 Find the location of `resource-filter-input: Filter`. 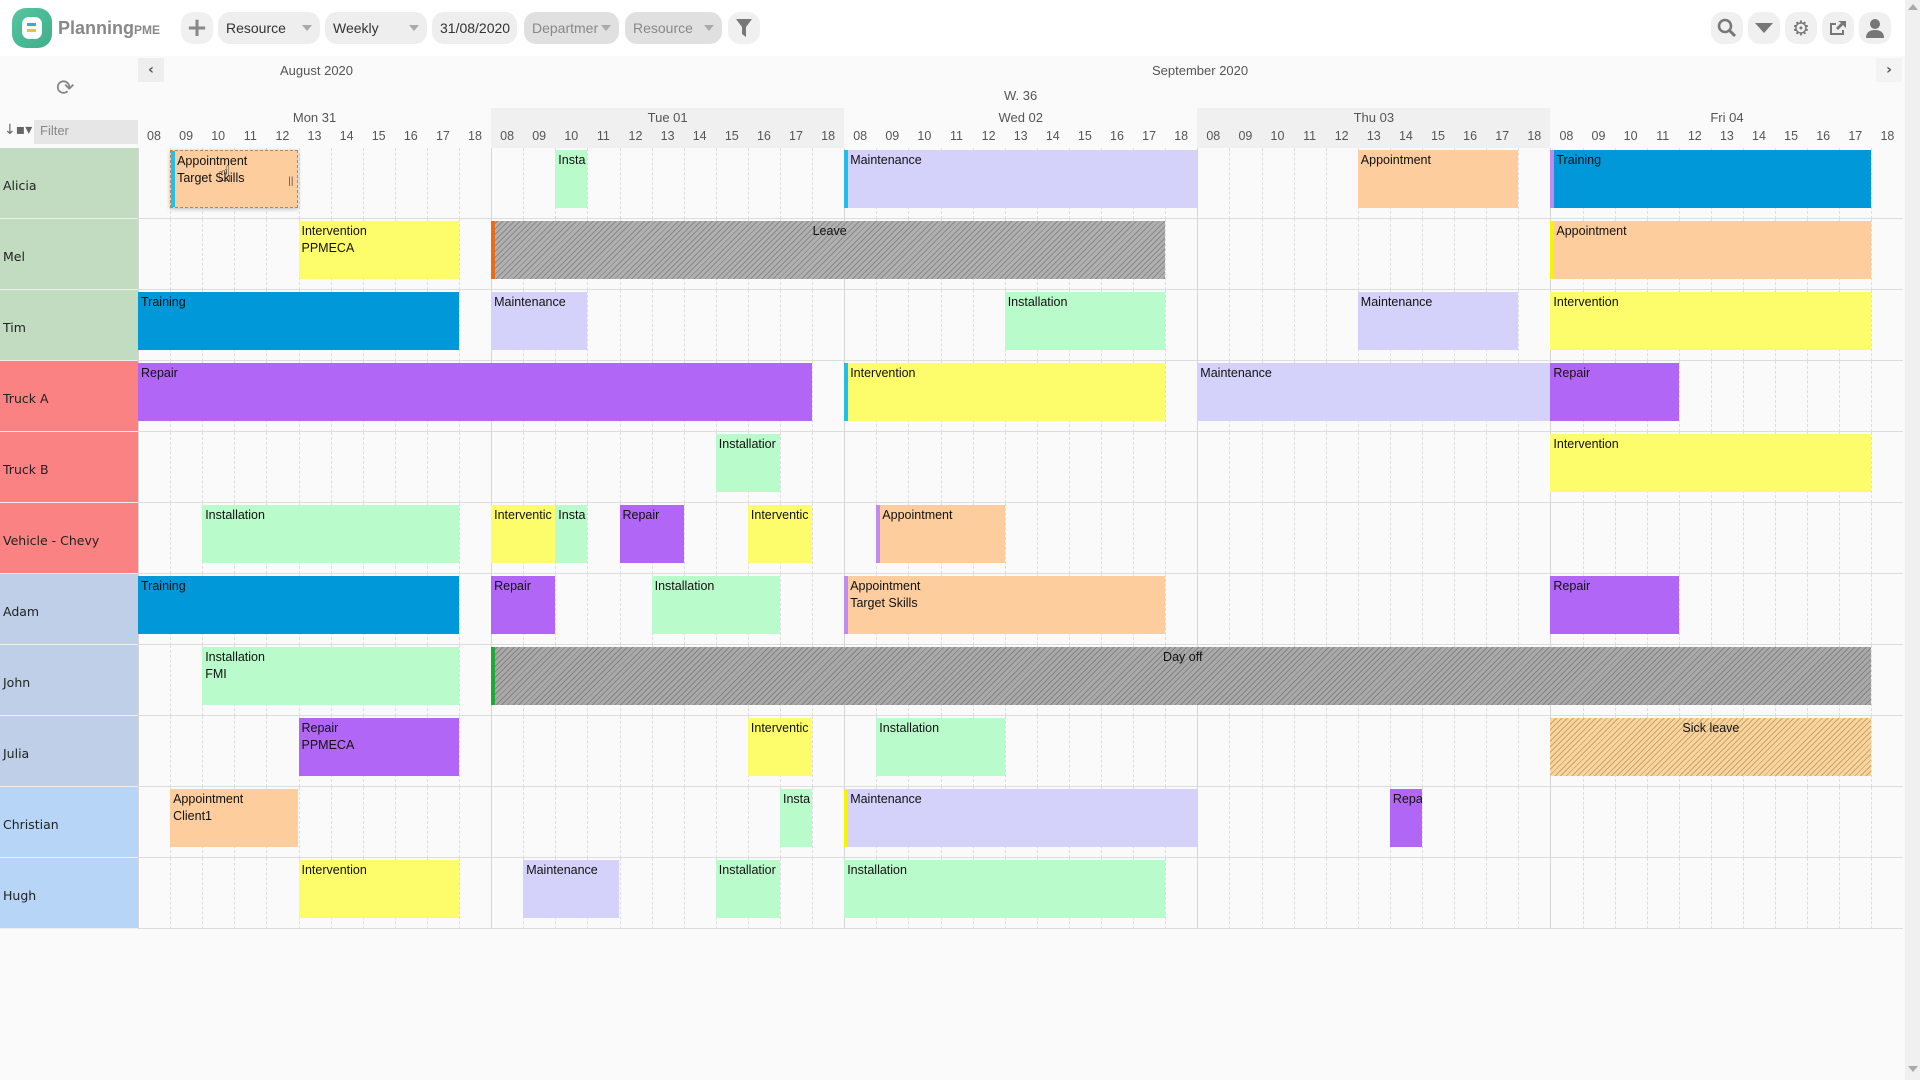

resource-filter-input: Filter is located at coordinates (86, 132).